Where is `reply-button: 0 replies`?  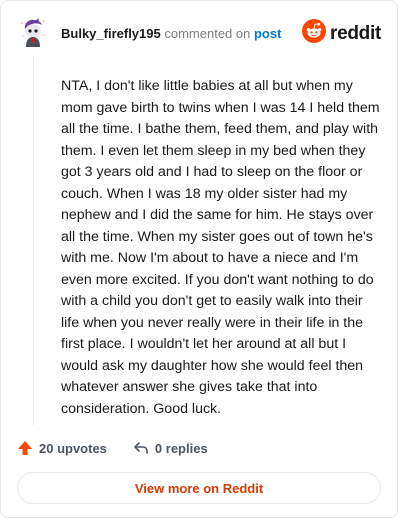 reply-button: 0 replies is located at coordinates (170, 448).